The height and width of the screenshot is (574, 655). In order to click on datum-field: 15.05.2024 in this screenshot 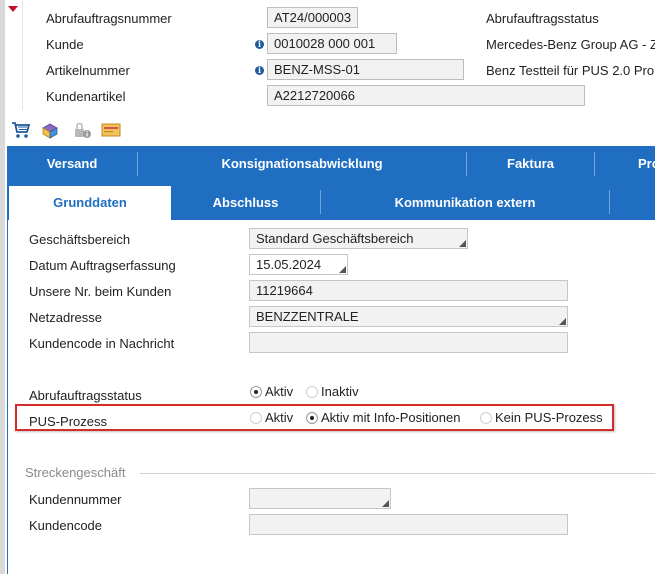, I will do `click(298, 264)`.